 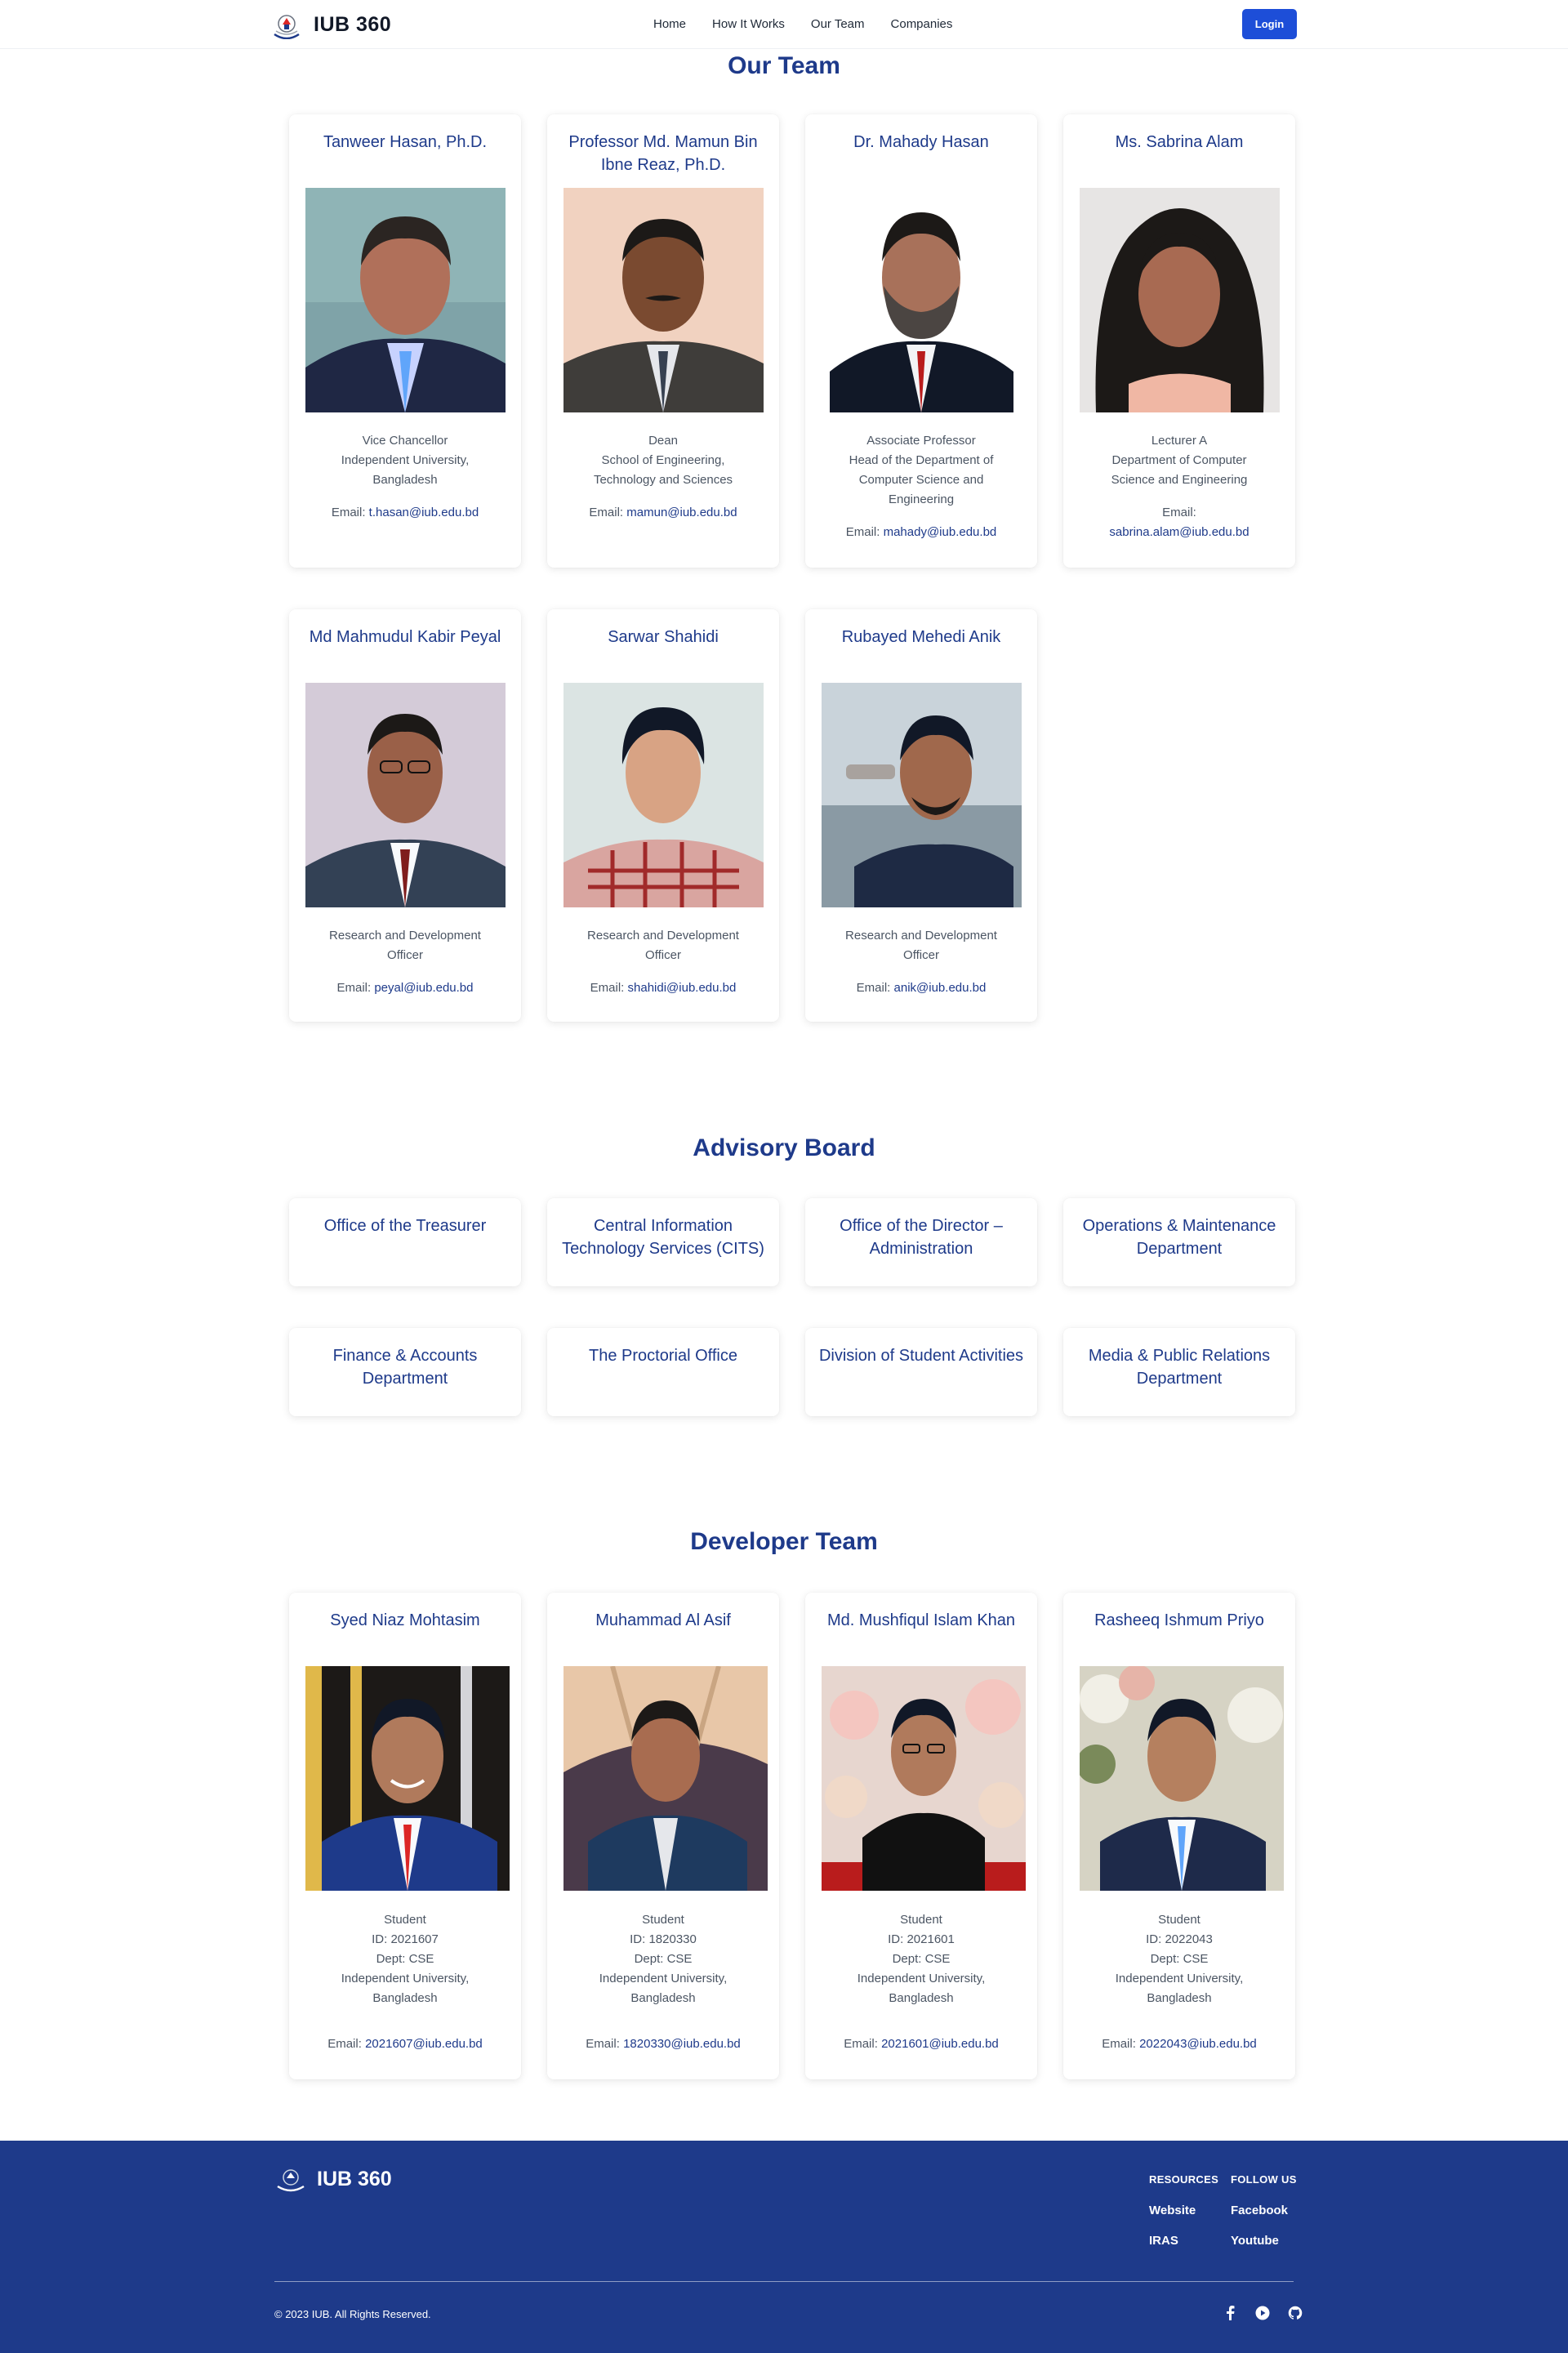 What do you see at coordinates (354, 2178) in the screenshot?
I see `footer-brand-name: IUB 360` at bounding box center [354, 2178].